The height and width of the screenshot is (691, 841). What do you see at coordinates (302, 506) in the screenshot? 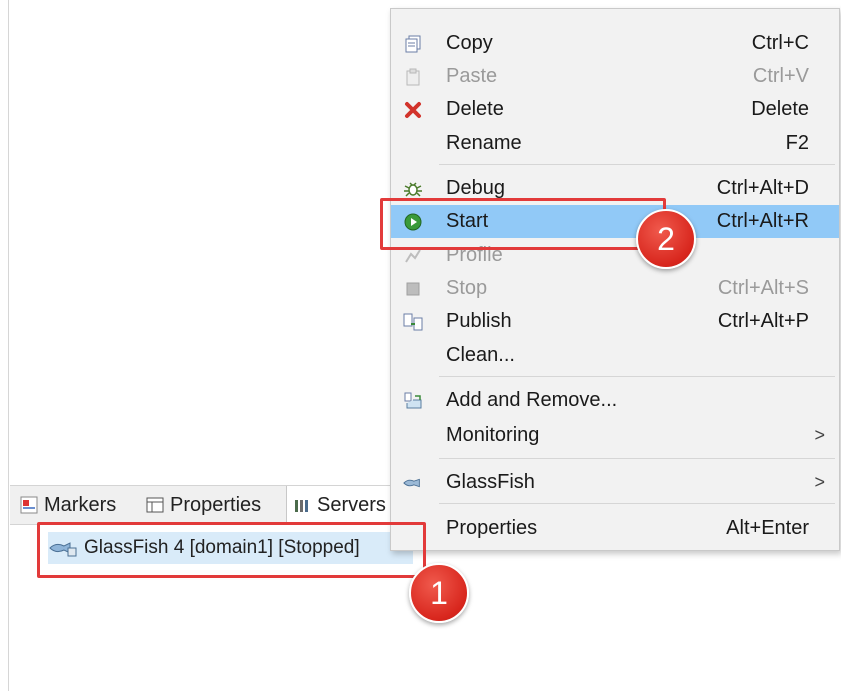
I see `servers-icon` at bounding box center [302, 506].